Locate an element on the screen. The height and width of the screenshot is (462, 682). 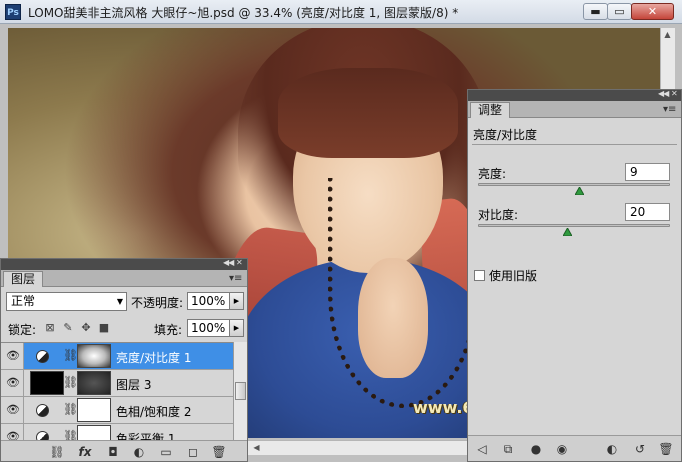
lock-label: 锁定: is located at coordinates (22, 330).